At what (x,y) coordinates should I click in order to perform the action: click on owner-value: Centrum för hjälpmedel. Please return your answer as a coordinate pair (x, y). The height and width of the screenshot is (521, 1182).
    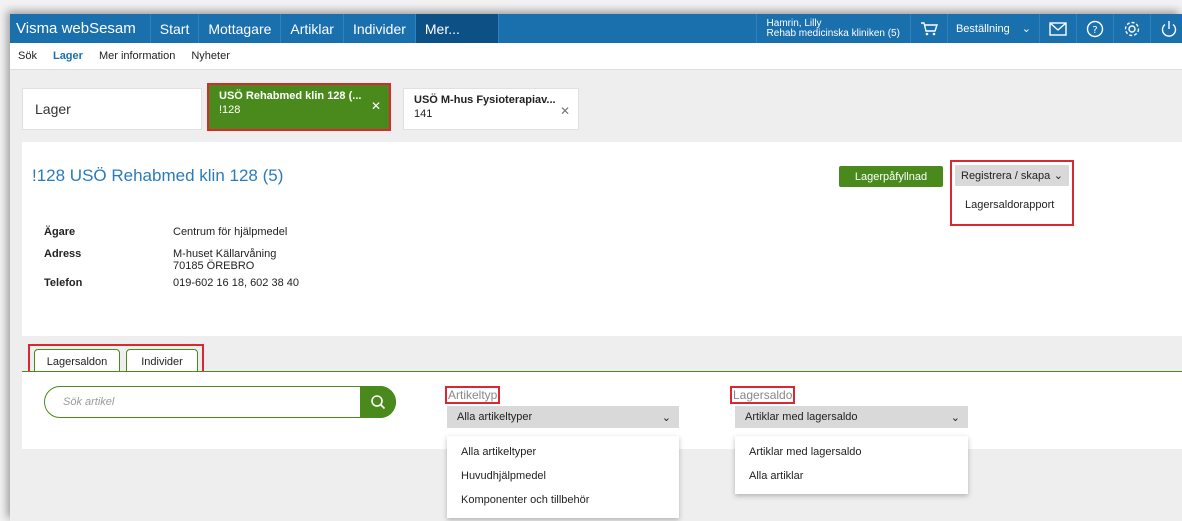
    Looking at the image, I should click on (230, 232).